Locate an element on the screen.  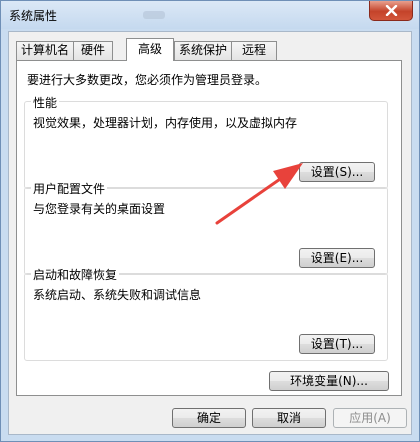
user-profiles-title: 用户配置文件 is located at coordinates (69, 188).